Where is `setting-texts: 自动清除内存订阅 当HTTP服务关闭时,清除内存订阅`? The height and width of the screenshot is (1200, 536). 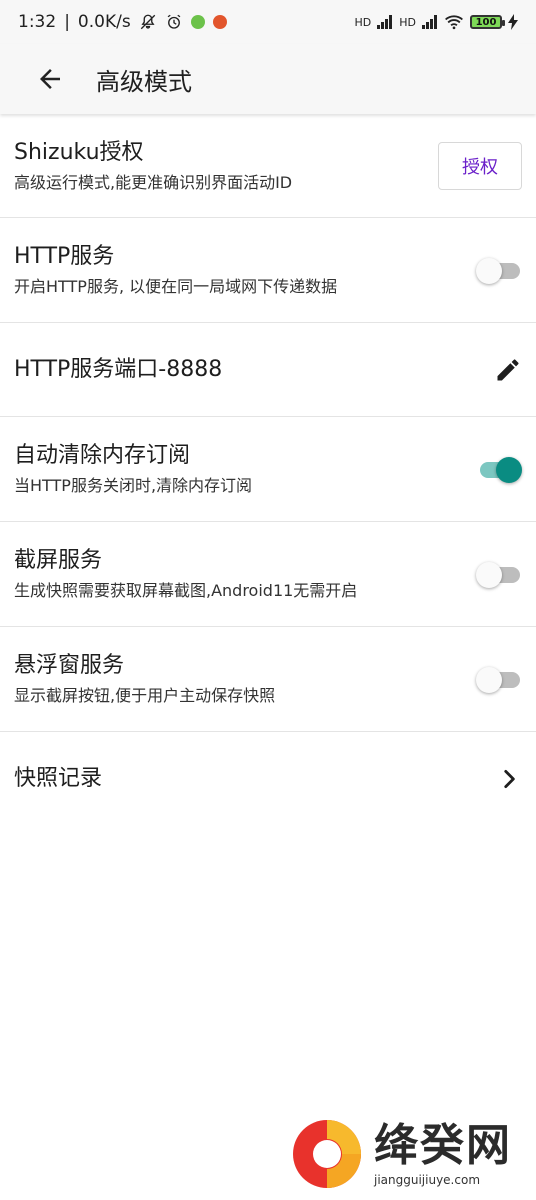
setting-texts: 自动清除内存订阅 当HTTP服务关闭时,清除内存订阅 is located at coordinates (228, 469).